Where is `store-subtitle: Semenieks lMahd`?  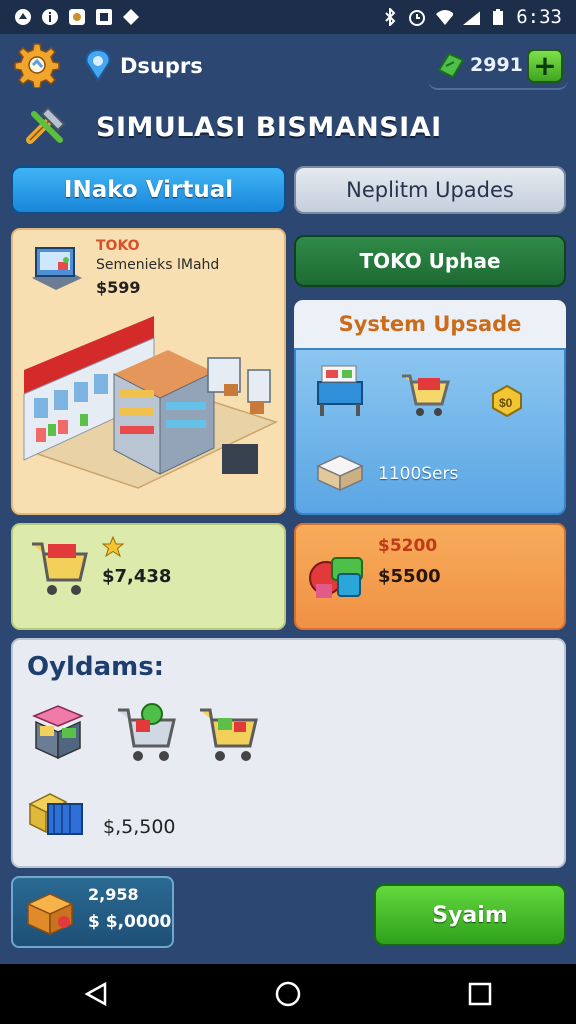 store-subtitle: Semenieks lMahd is located at coordinates (158, 265).